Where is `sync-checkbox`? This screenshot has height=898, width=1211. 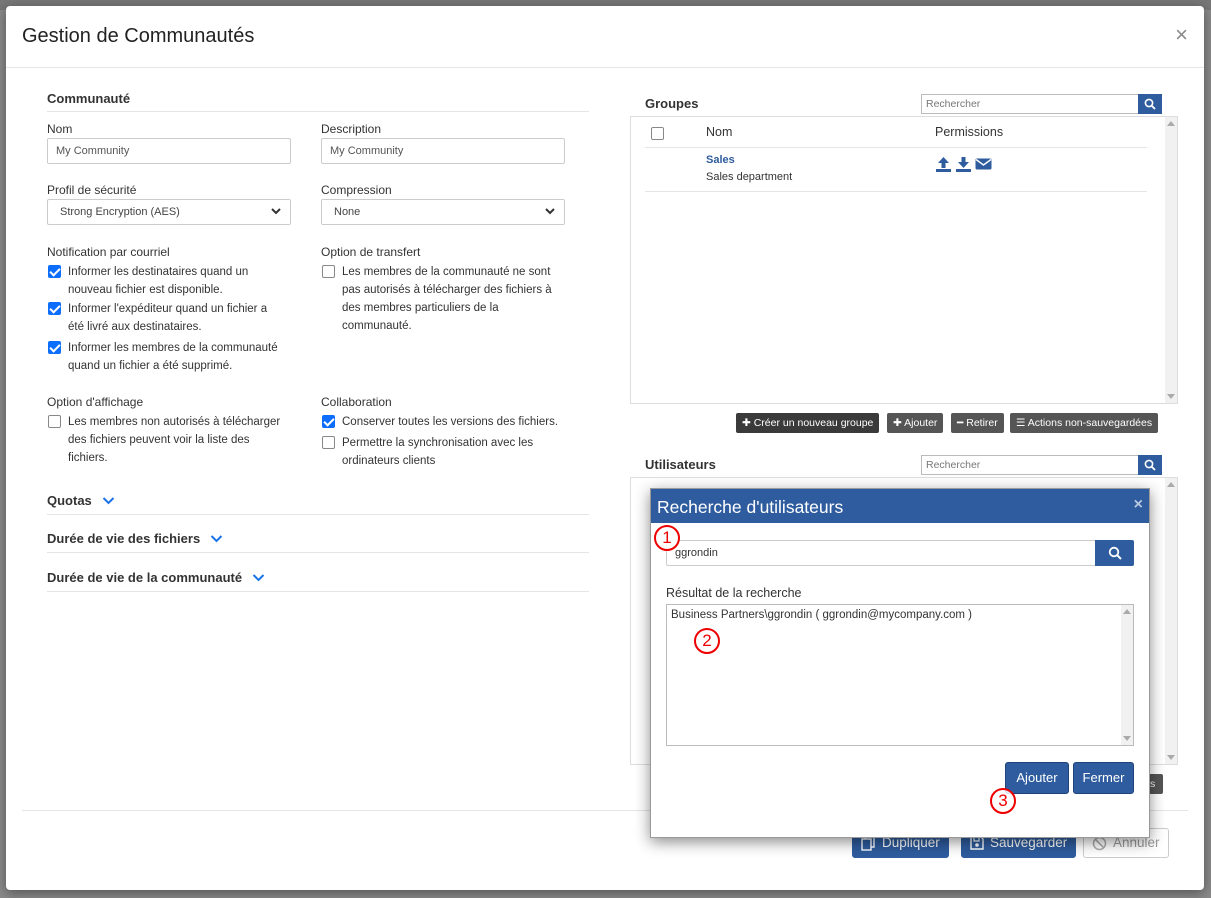
sync-checkbox is located at coordinates (328, 442).